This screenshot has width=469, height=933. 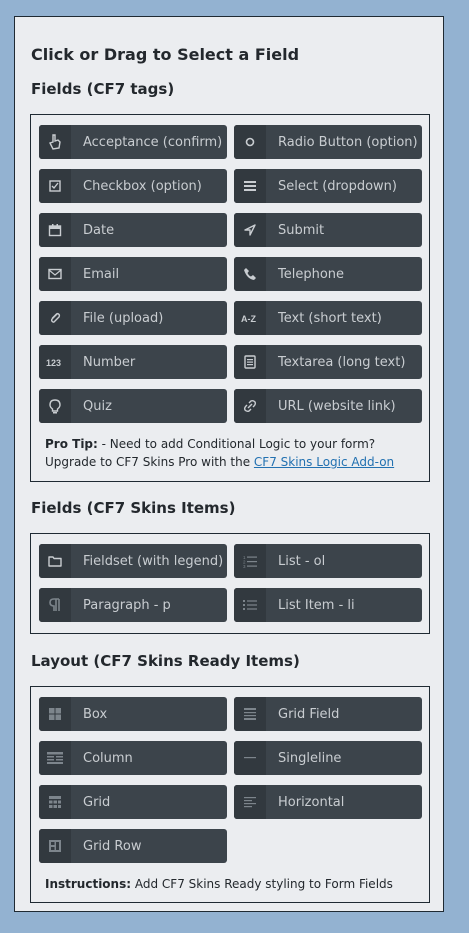 What do you see at coordinates (101, 274) in the screenshot?
I see `field-button-label: Email` at bounding box center [101, 274].